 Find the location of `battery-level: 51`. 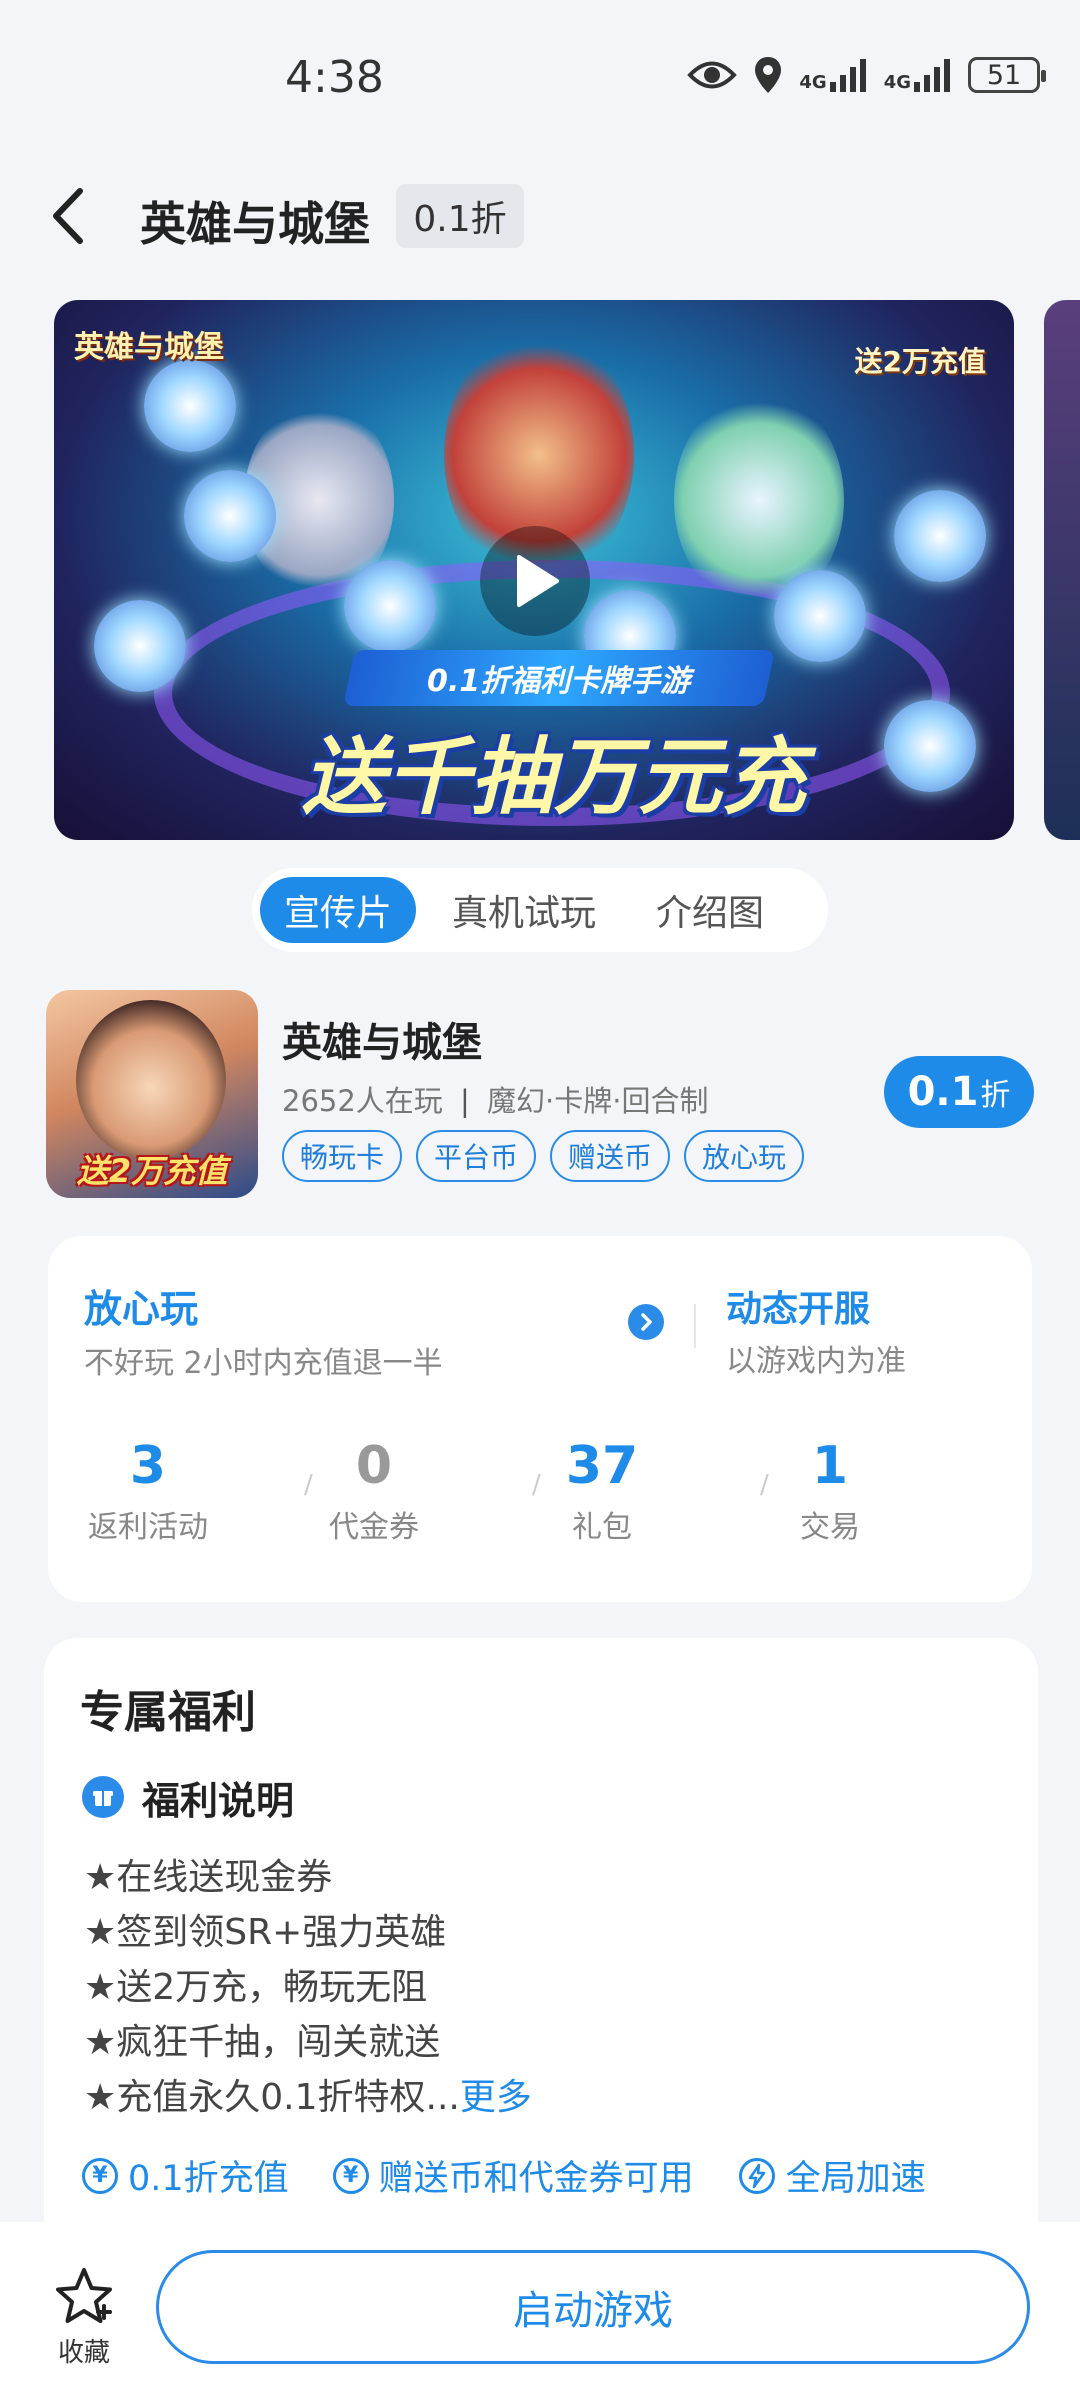

battery-level: 51 is located at coordinates (1004, 75).